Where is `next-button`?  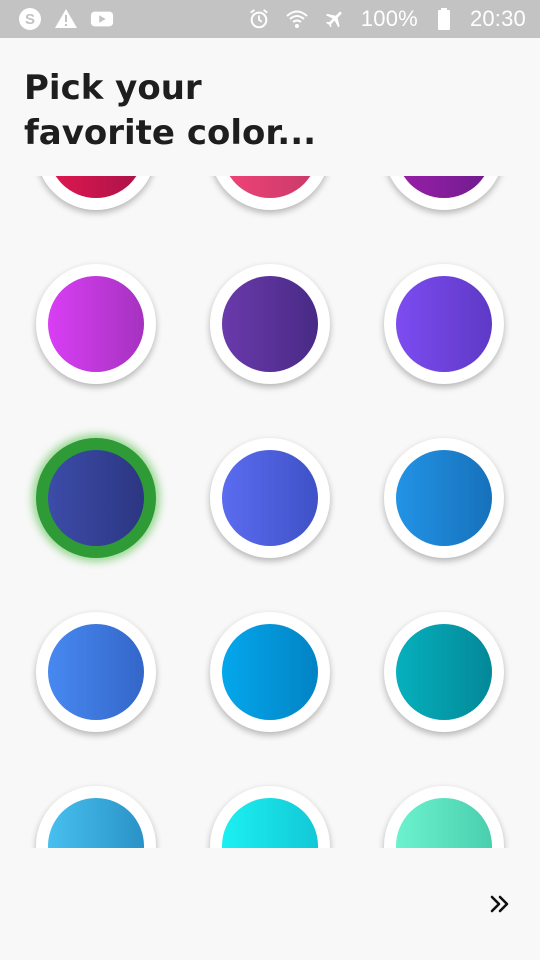
next-button is located at coordinates (500, 904).